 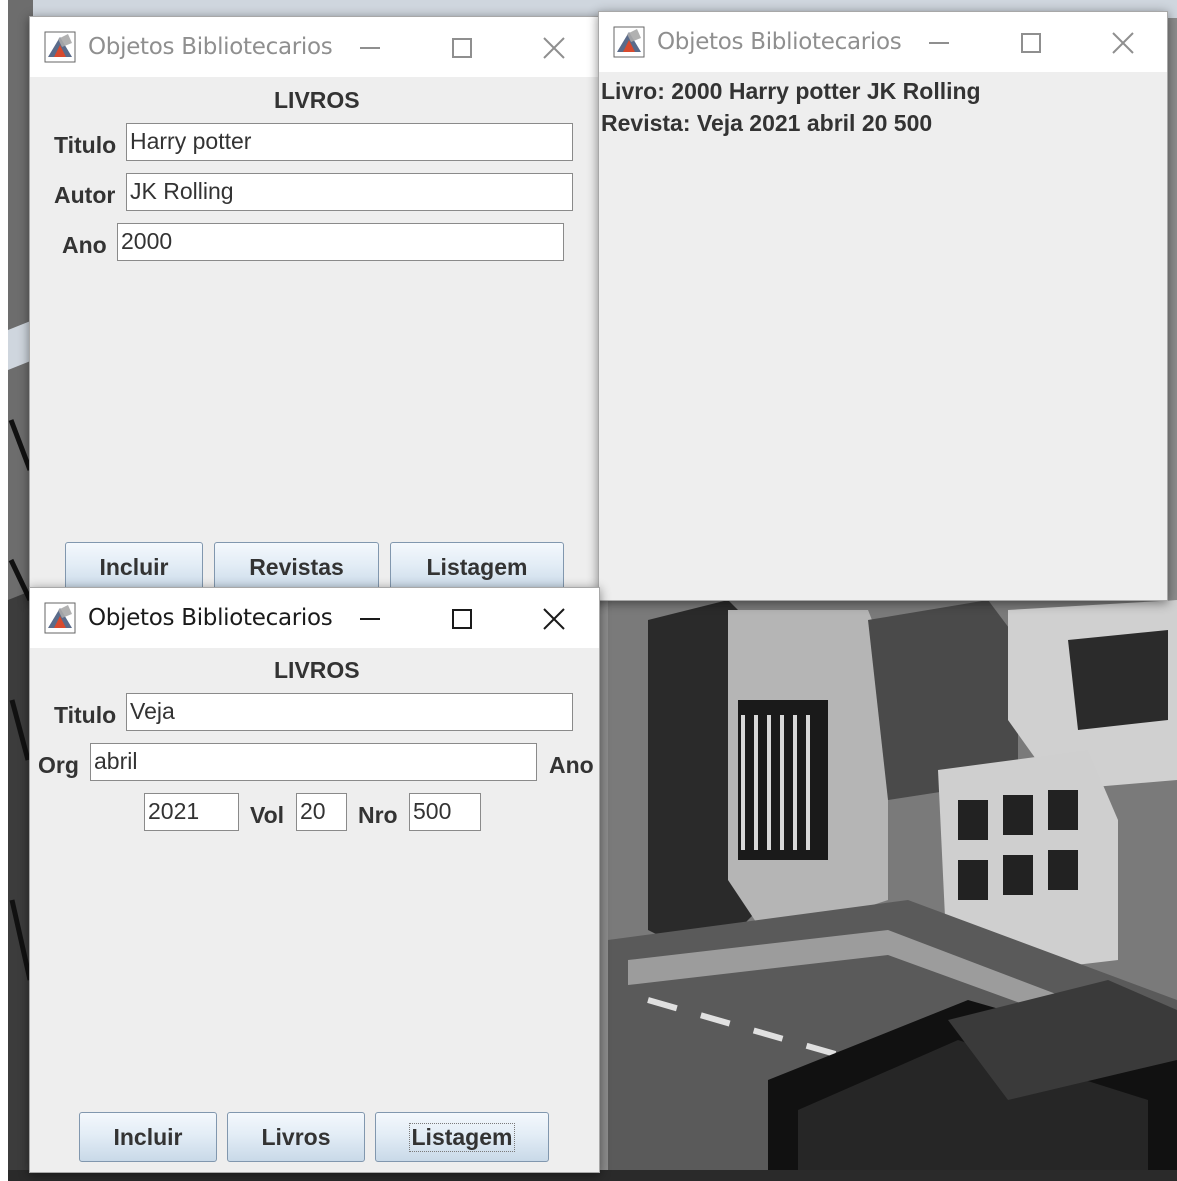 I want to click on magazine-heading: LIVROS, so click(x=317, y=670).